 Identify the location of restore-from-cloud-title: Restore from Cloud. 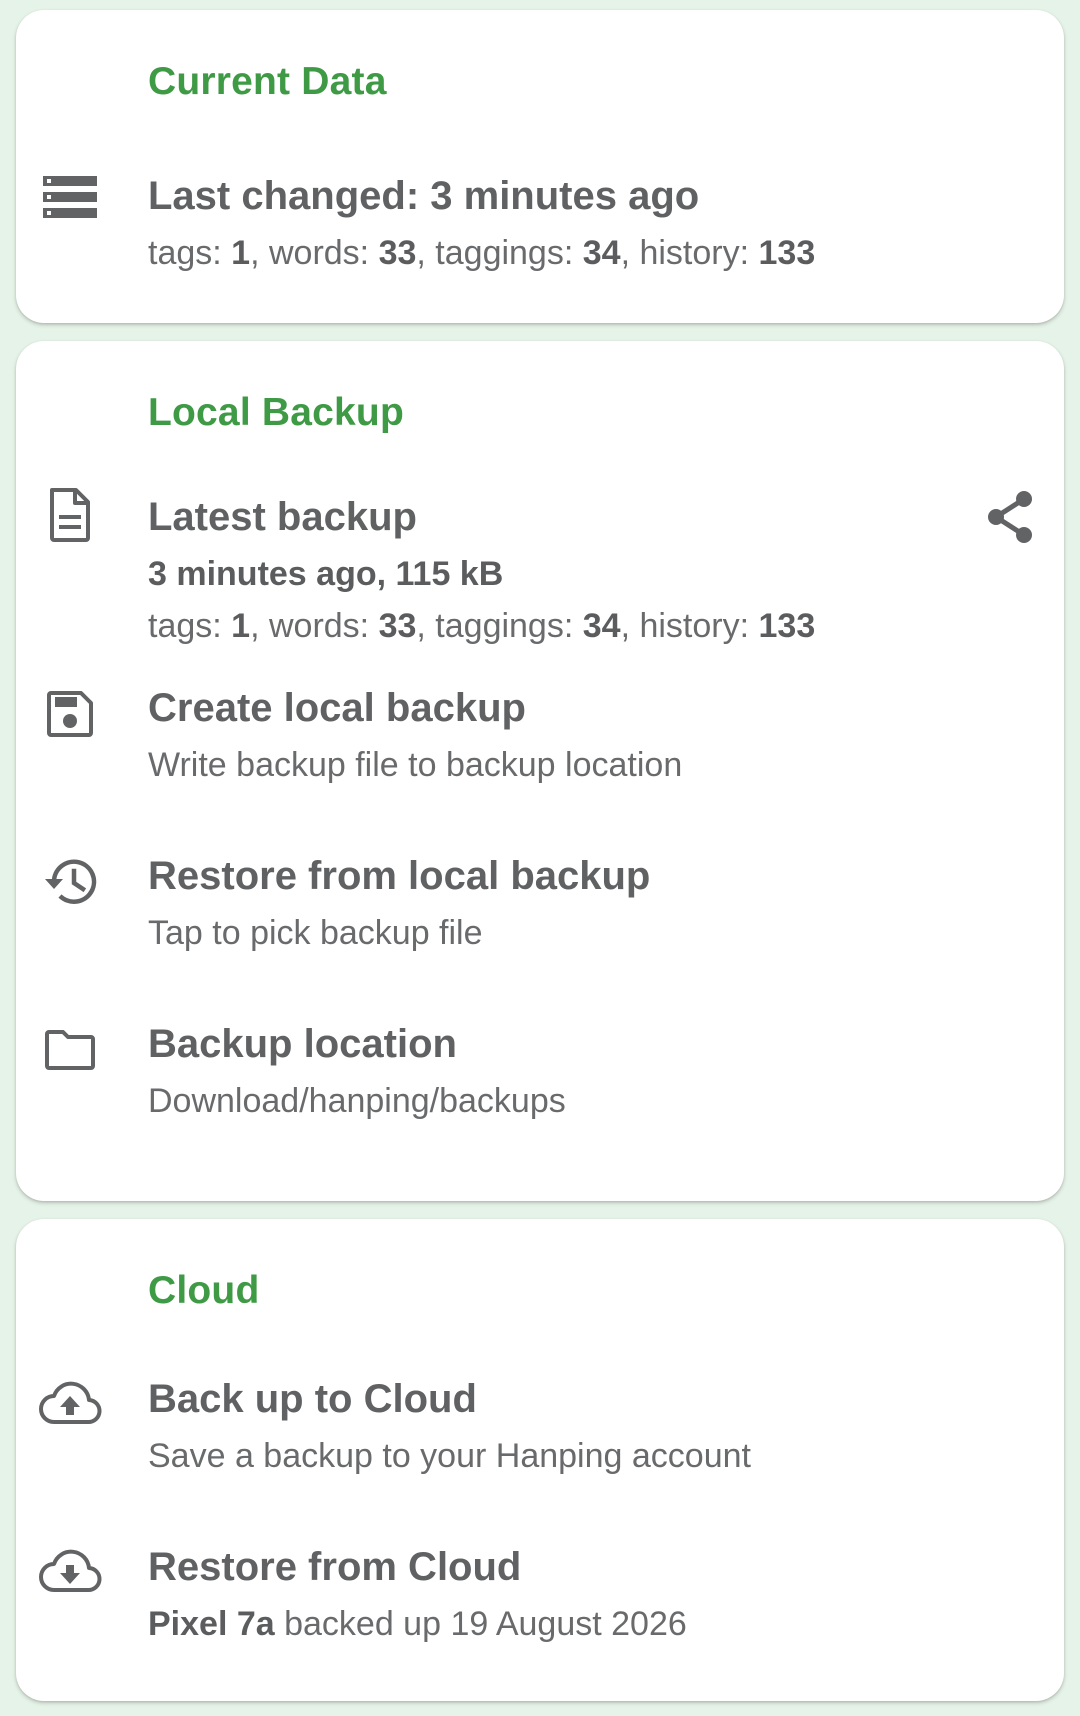
(335, 1567).